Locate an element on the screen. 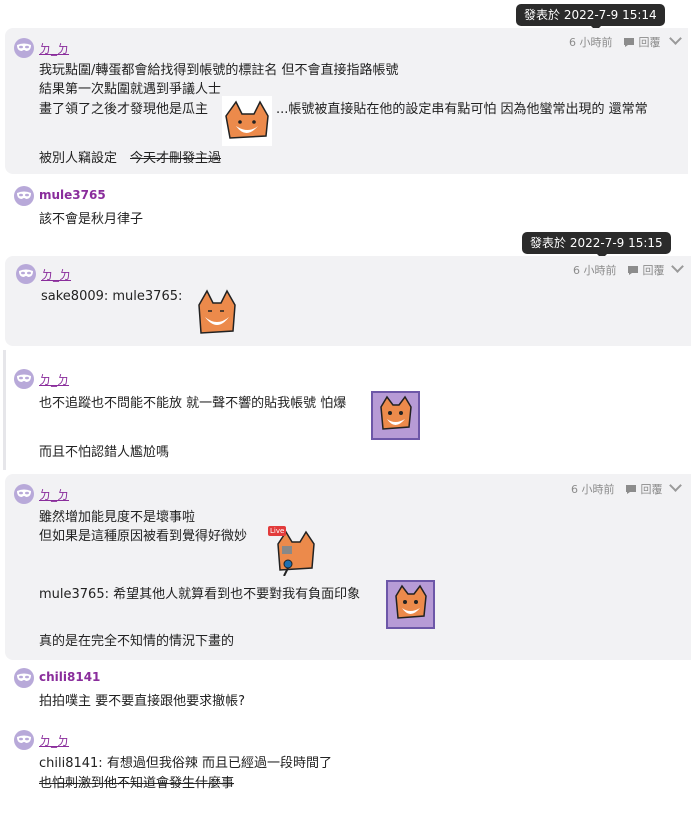 The image size is (697, 818). comment-line: 但如果是這種原因被看到覺得好微妙 is located at coordinates (143, 536).